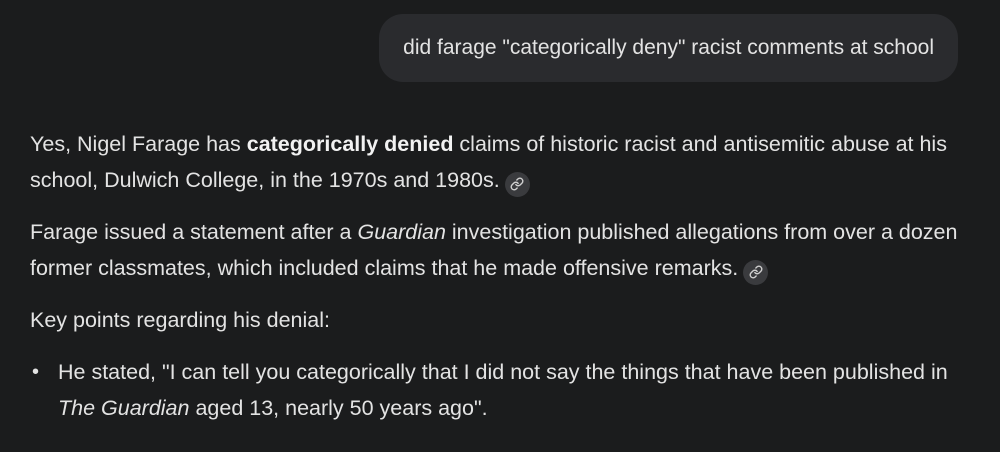 This screenshot has height=452, width=1000. I want to click on p1-bold-text: categorically denied, so click(350, 144).